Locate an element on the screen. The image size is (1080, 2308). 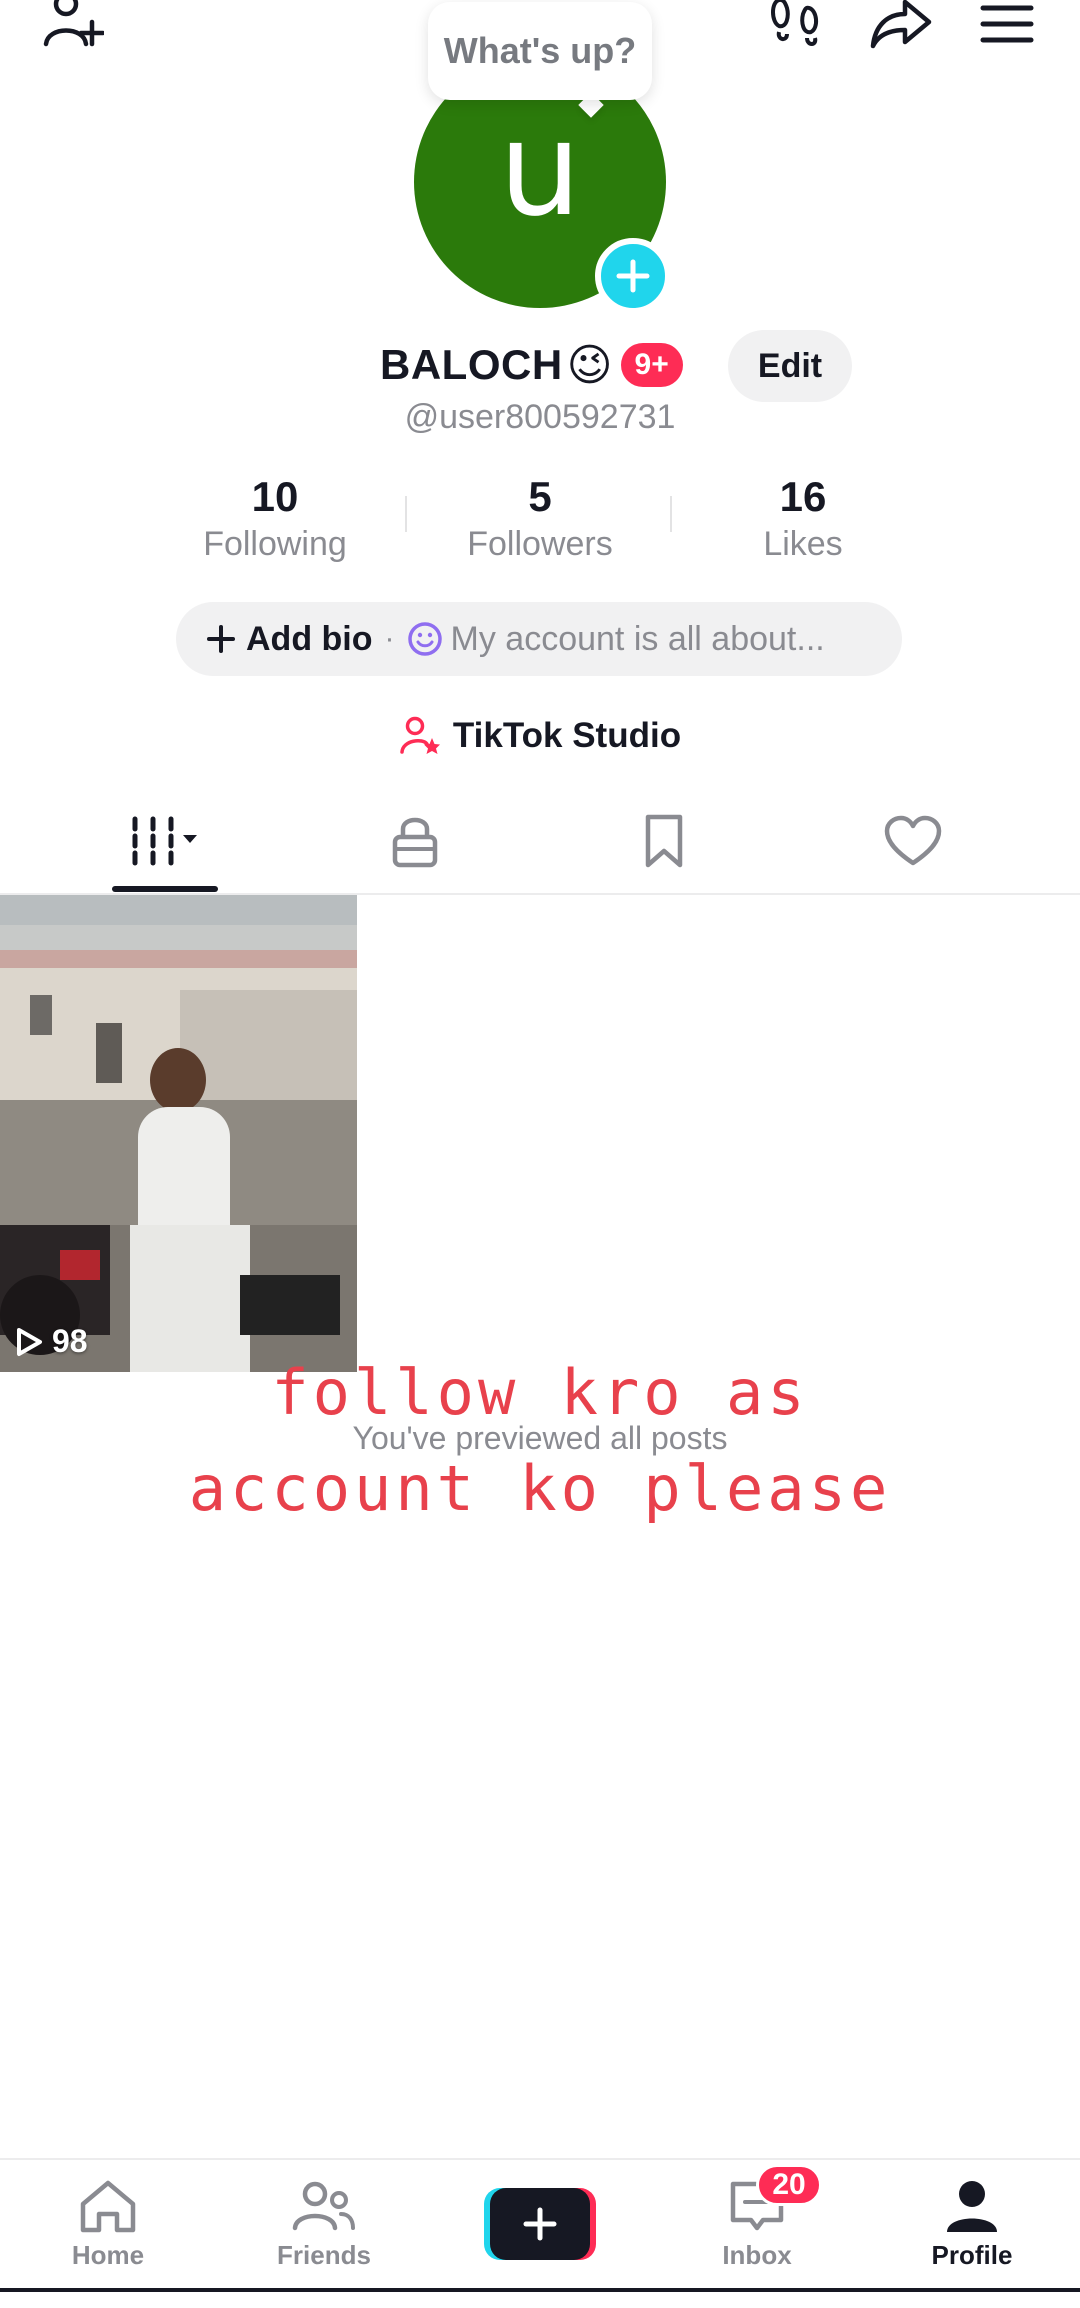
share-arrow-icon is located at coordinates (901, 24).